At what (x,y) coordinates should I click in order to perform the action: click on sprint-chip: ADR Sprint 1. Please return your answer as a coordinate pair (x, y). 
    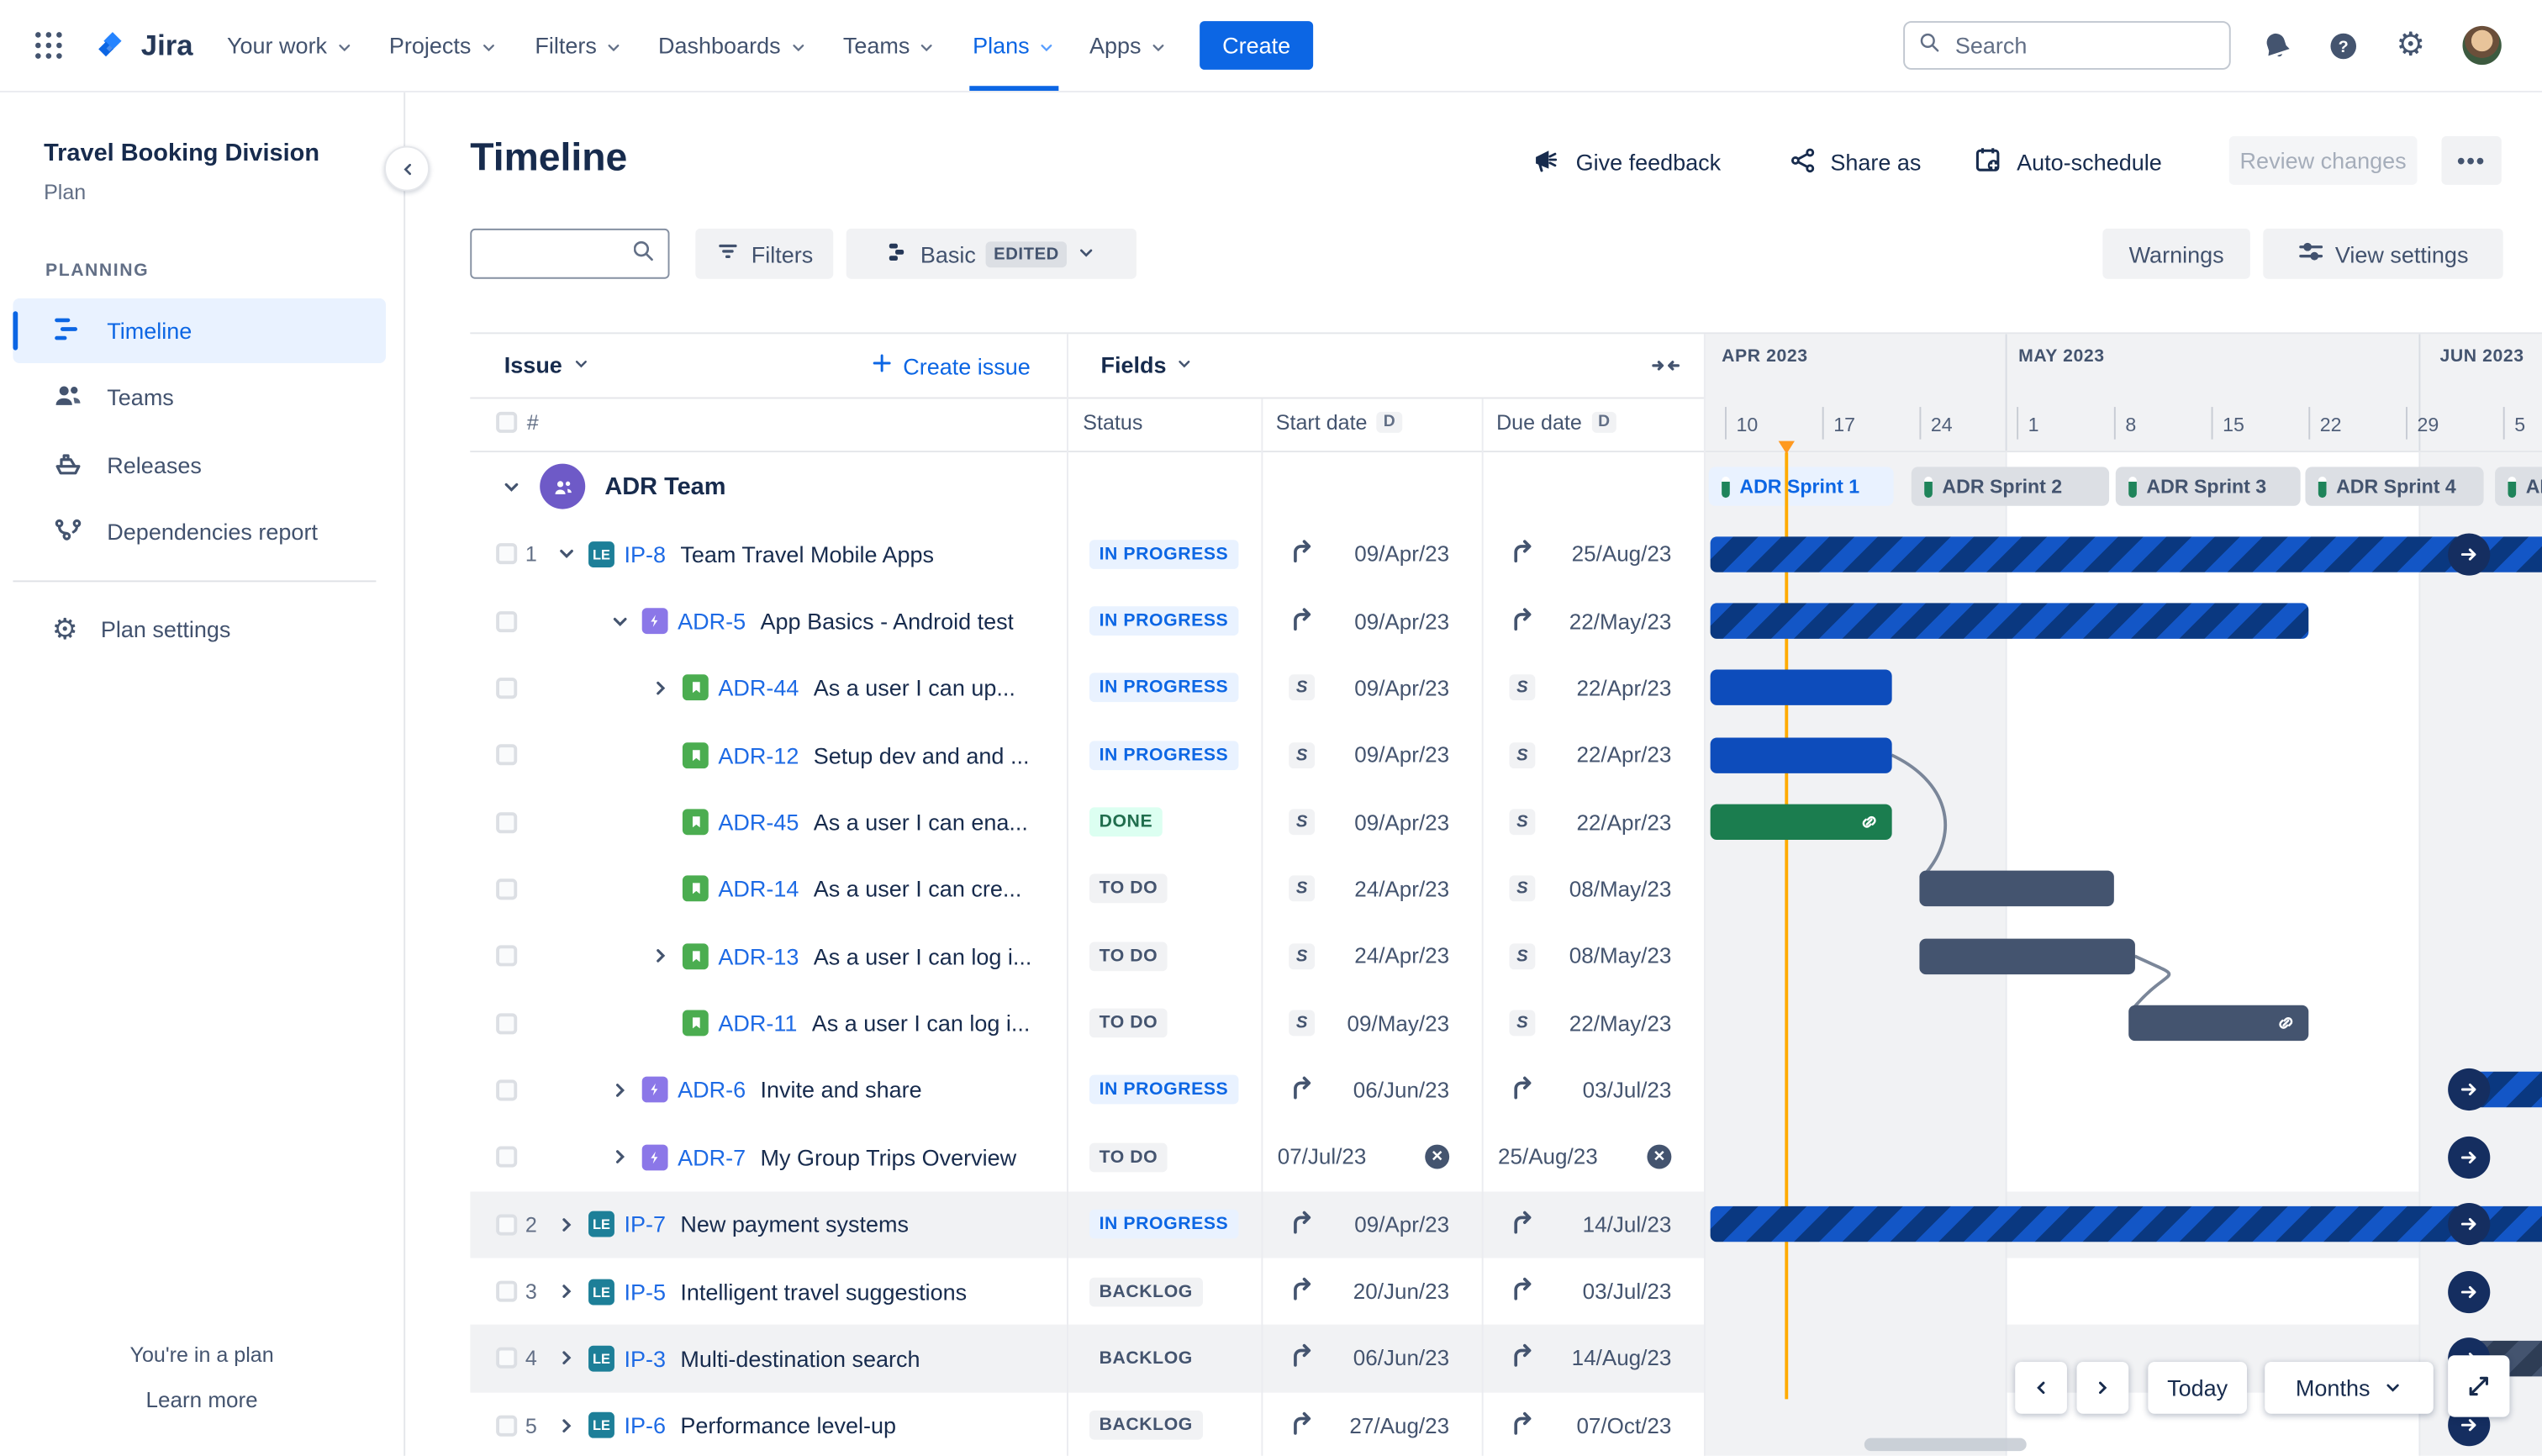
    Looking at the image, I should click on (1801, 486).